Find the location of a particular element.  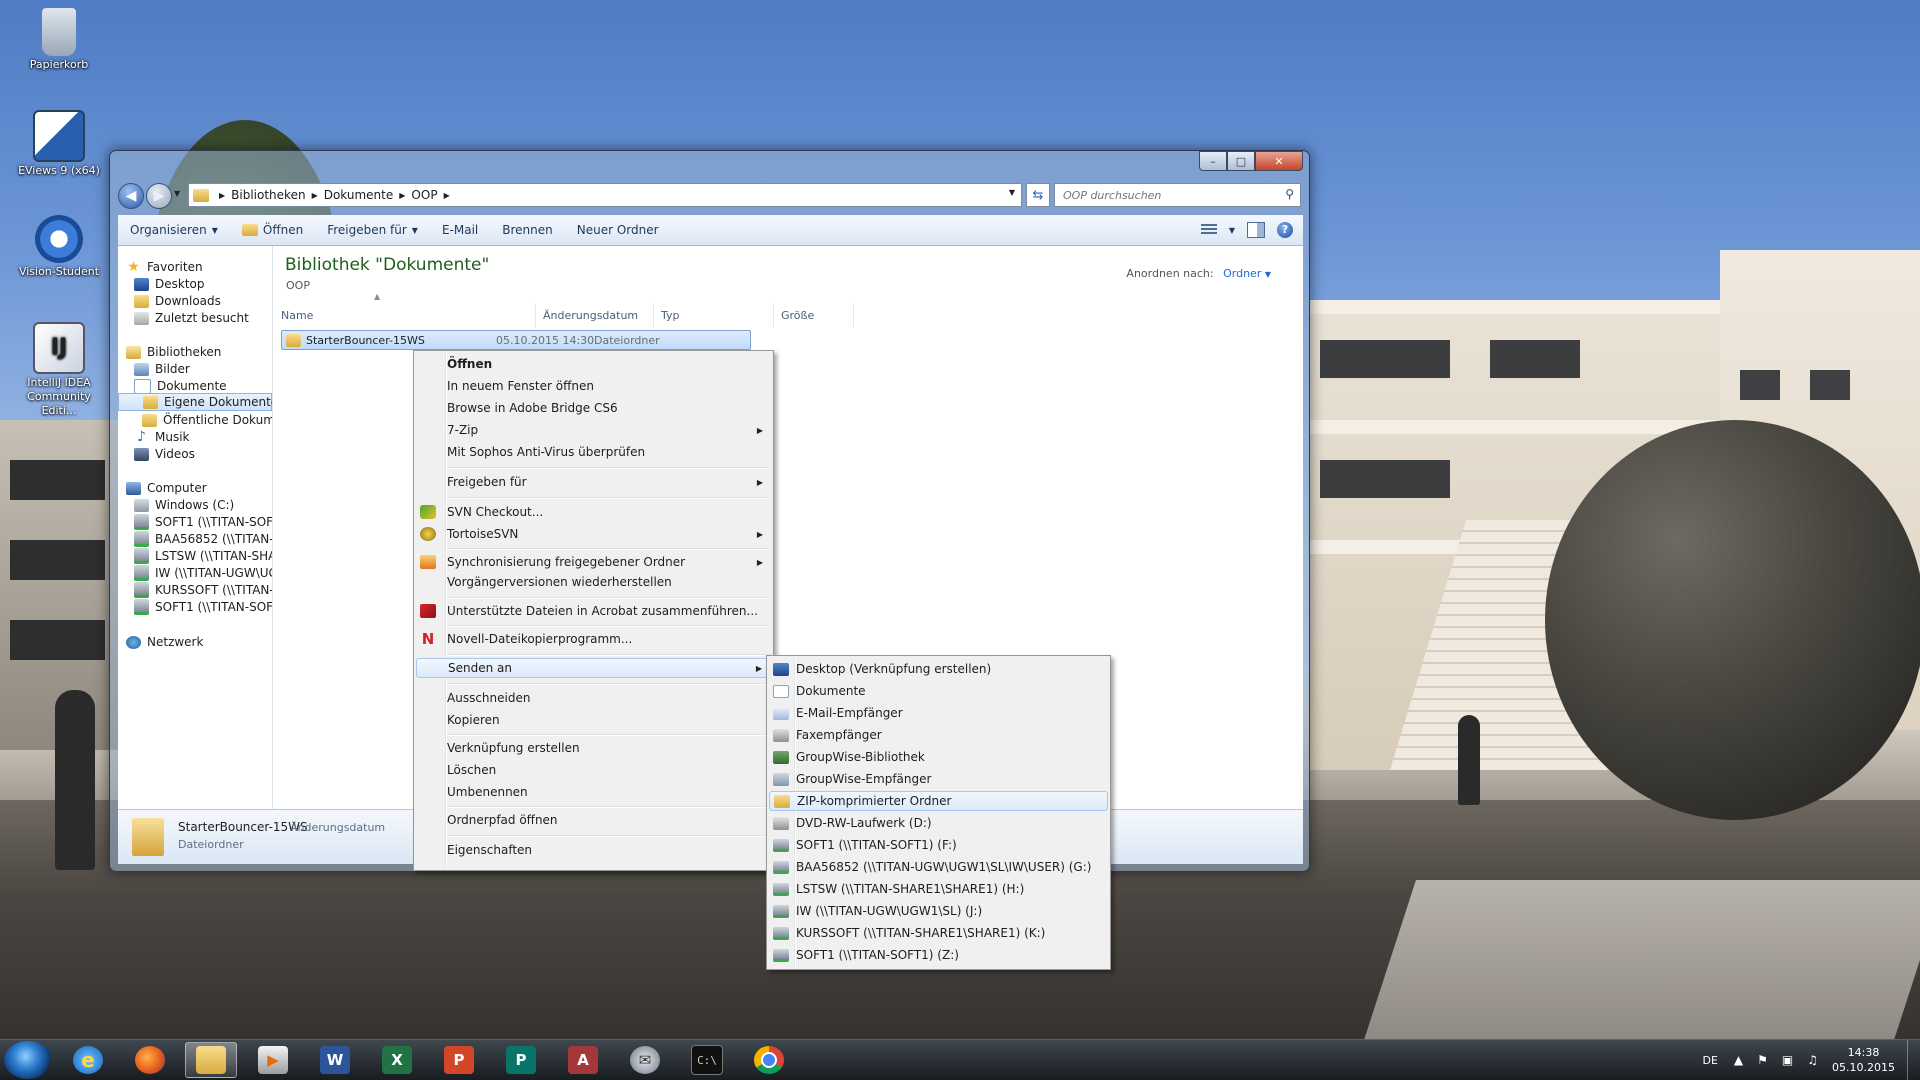

menu-item-cut: Ausschneiden is located at coordinates (593, 698).